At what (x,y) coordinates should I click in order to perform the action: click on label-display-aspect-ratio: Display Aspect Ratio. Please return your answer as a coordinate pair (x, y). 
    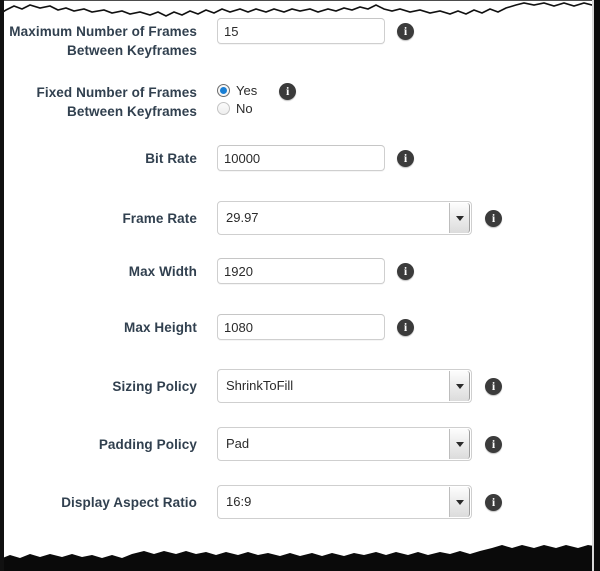
    Looking at the image, I should click on (129, 502).